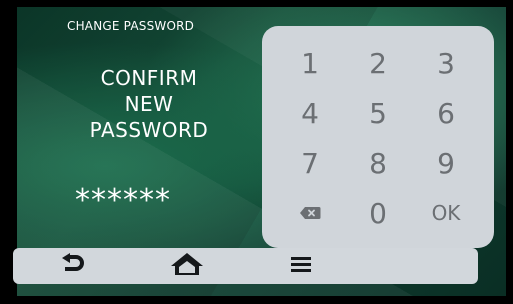 The height and width of the screenshot is (304, 513). What do you see at coordinates (446, 63) in the screenshot?
I see `key-3: 3` at bounding box center [446, 63].